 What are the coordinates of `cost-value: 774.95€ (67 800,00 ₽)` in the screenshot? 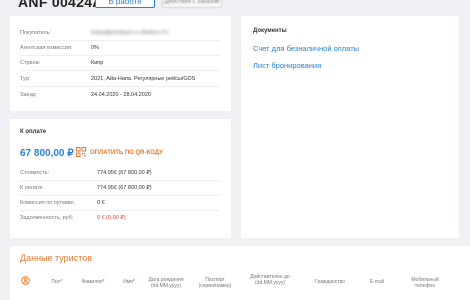 It's located at (124, 173).